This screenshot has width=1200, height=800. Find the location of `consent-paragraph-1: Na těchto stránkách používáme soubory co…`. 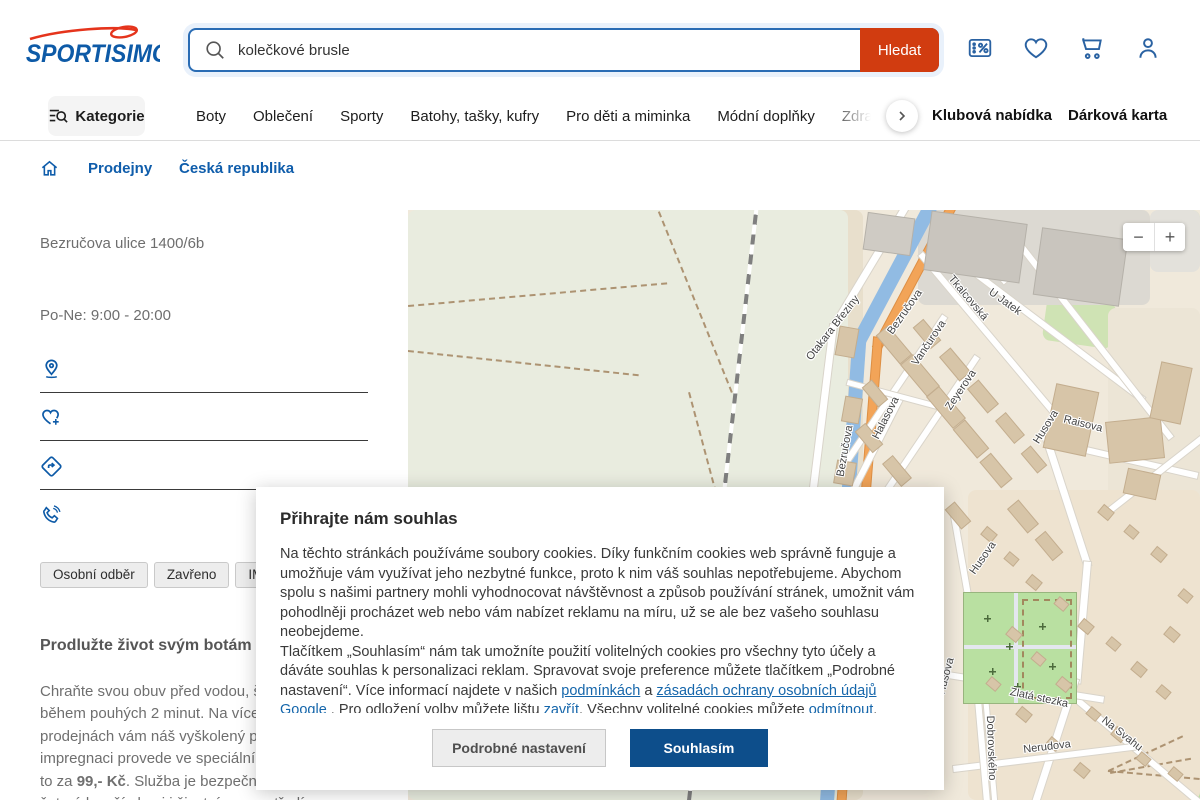

consent-paragraph-1: Na těchto stránkách používáme soubory co… is located at coordinates (597, 593).